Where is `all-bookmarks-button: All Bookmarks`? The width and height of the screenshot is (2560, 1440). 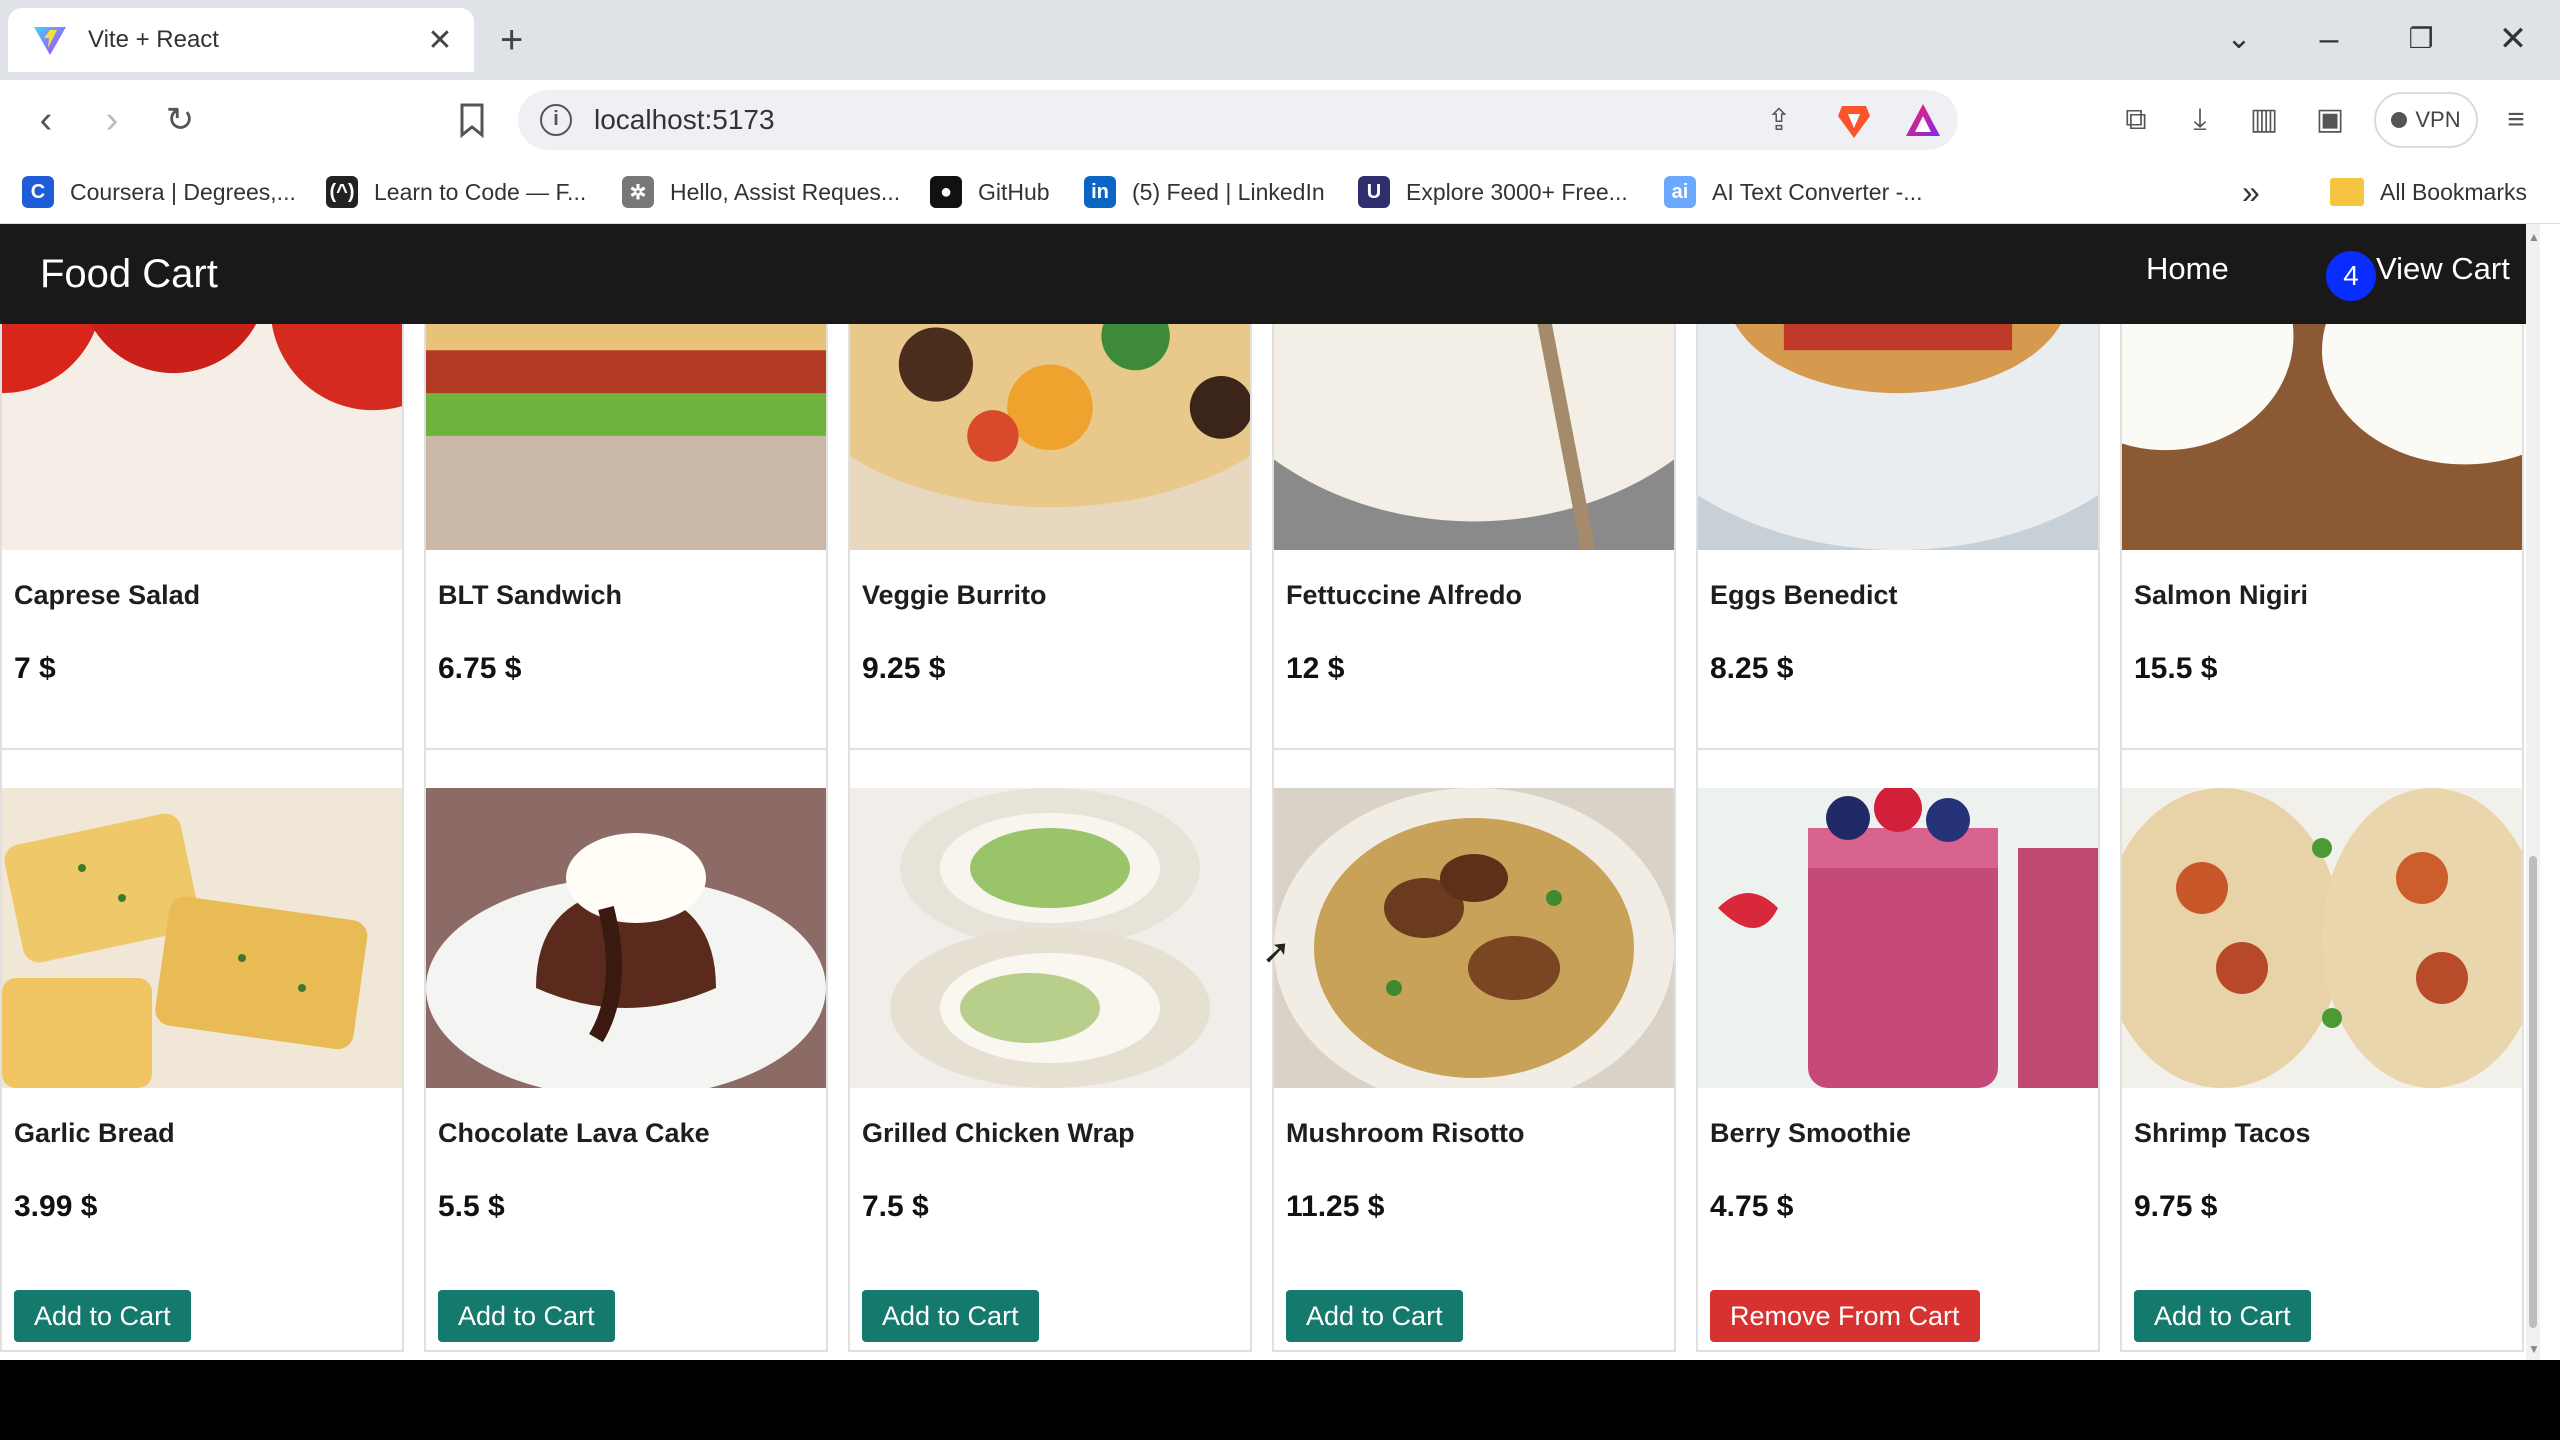 all-bookmarks-button: All Bookmarks is located at coordinates (2428, 192).